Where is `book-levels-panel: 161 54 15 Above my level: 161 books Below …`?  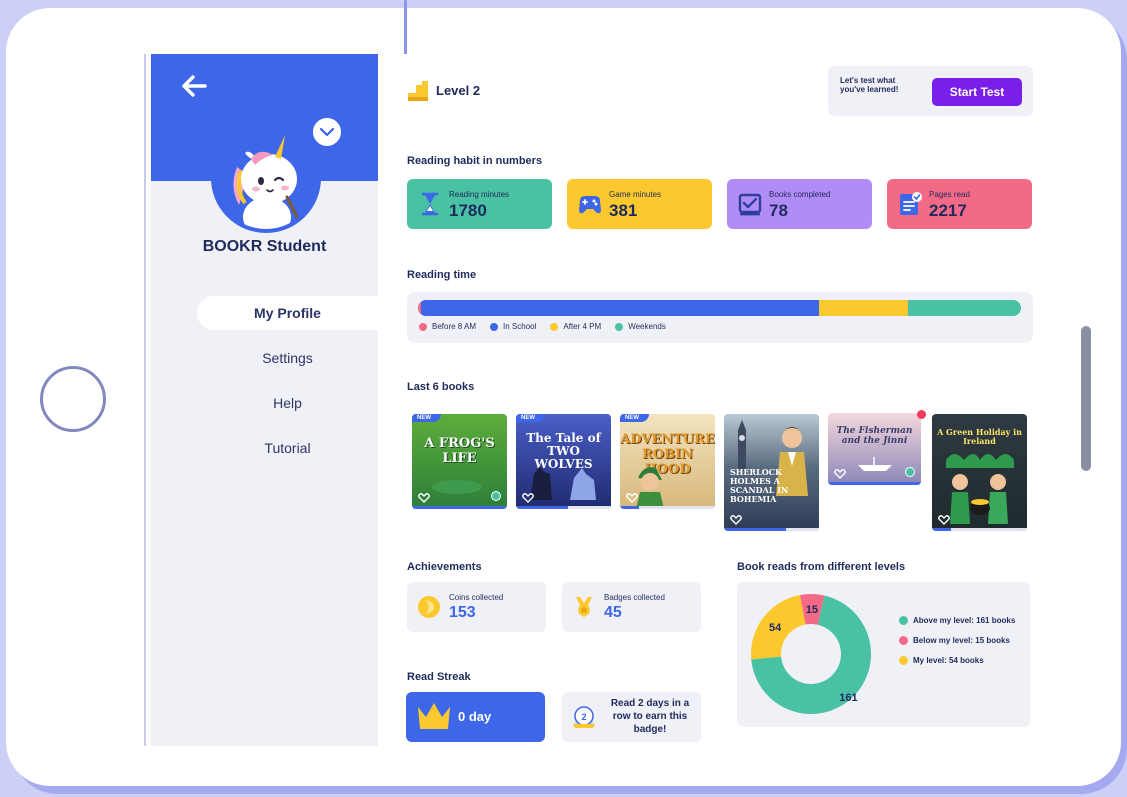
book-levels-panel: 161 54 15 Above my level: 161 books Below … is located at coordinates (883, 654).